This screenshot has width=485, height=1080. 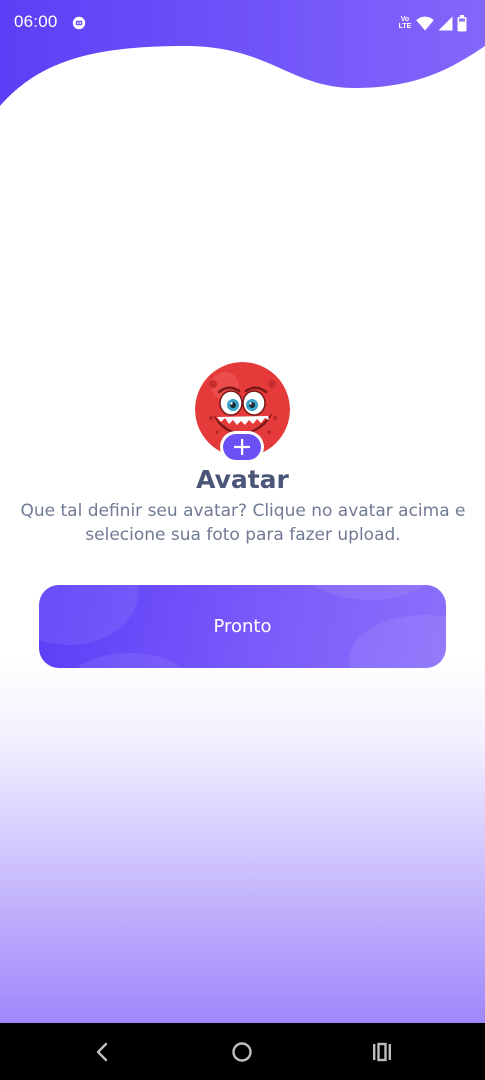 What do you see at coordinates (382, 1052) in the screenshot?
I see `recents-icon` at bounding box center [382, 1052].